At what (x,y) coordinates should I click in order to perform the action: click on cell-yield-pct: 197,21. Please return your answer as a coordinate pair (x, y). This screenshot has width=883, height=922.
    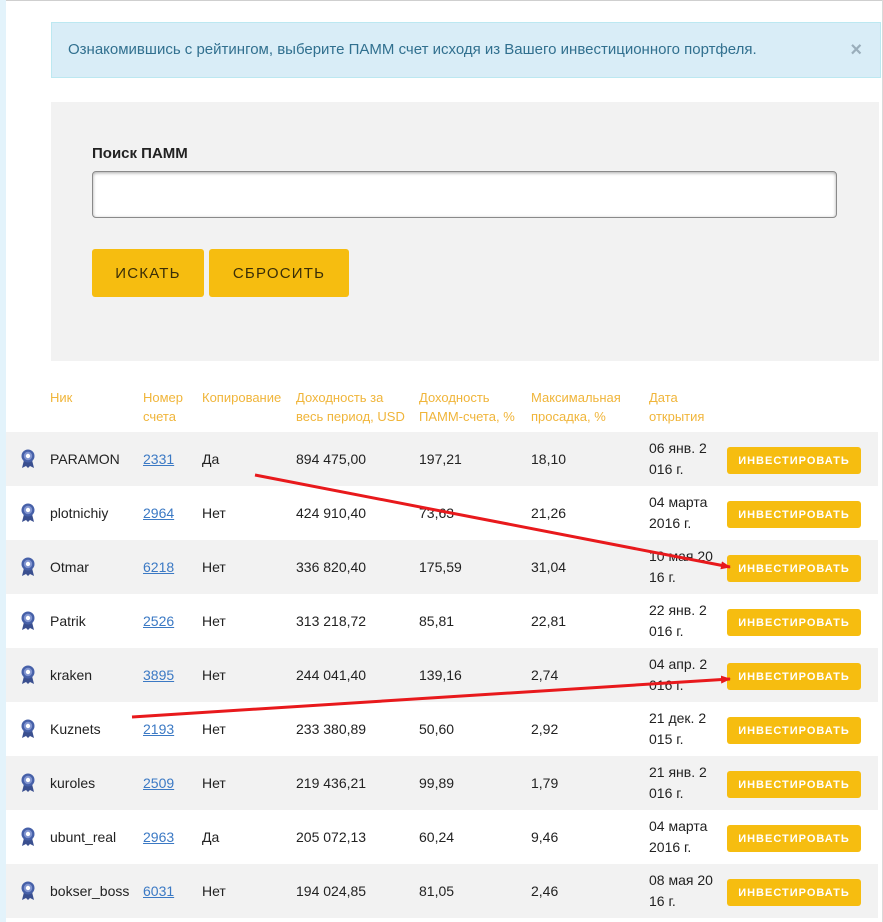
    Looking at the image, I should click on (440, 459).